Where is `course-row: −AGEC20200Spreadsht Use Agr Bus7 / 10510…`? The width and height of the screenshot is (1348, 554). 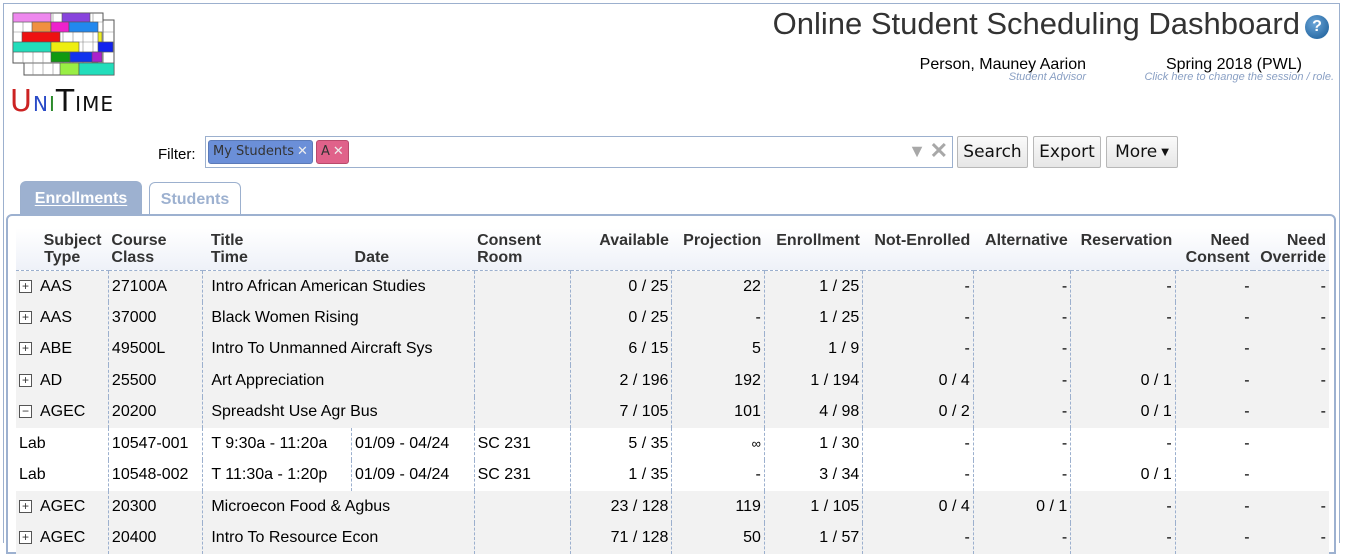 course-row: −AGEC20200Spreadsht Use Agr Bus7 / 10510… is located at coordinates (672, 413).